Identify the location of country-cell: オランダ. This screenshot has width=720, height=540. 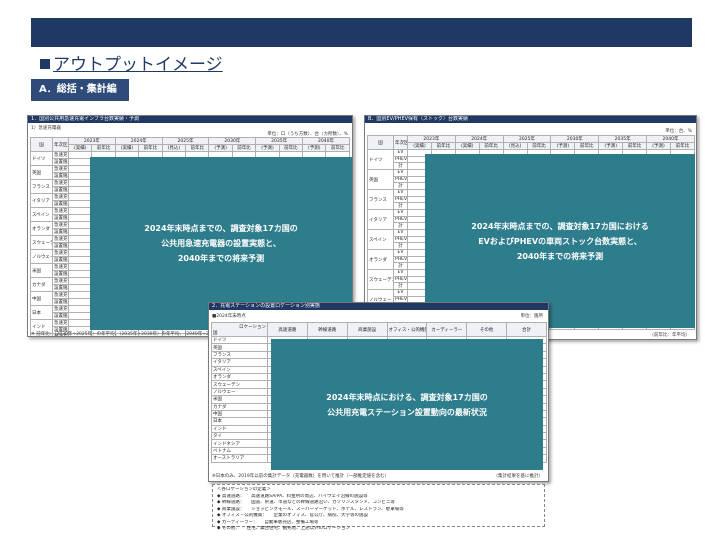
(239, 377).